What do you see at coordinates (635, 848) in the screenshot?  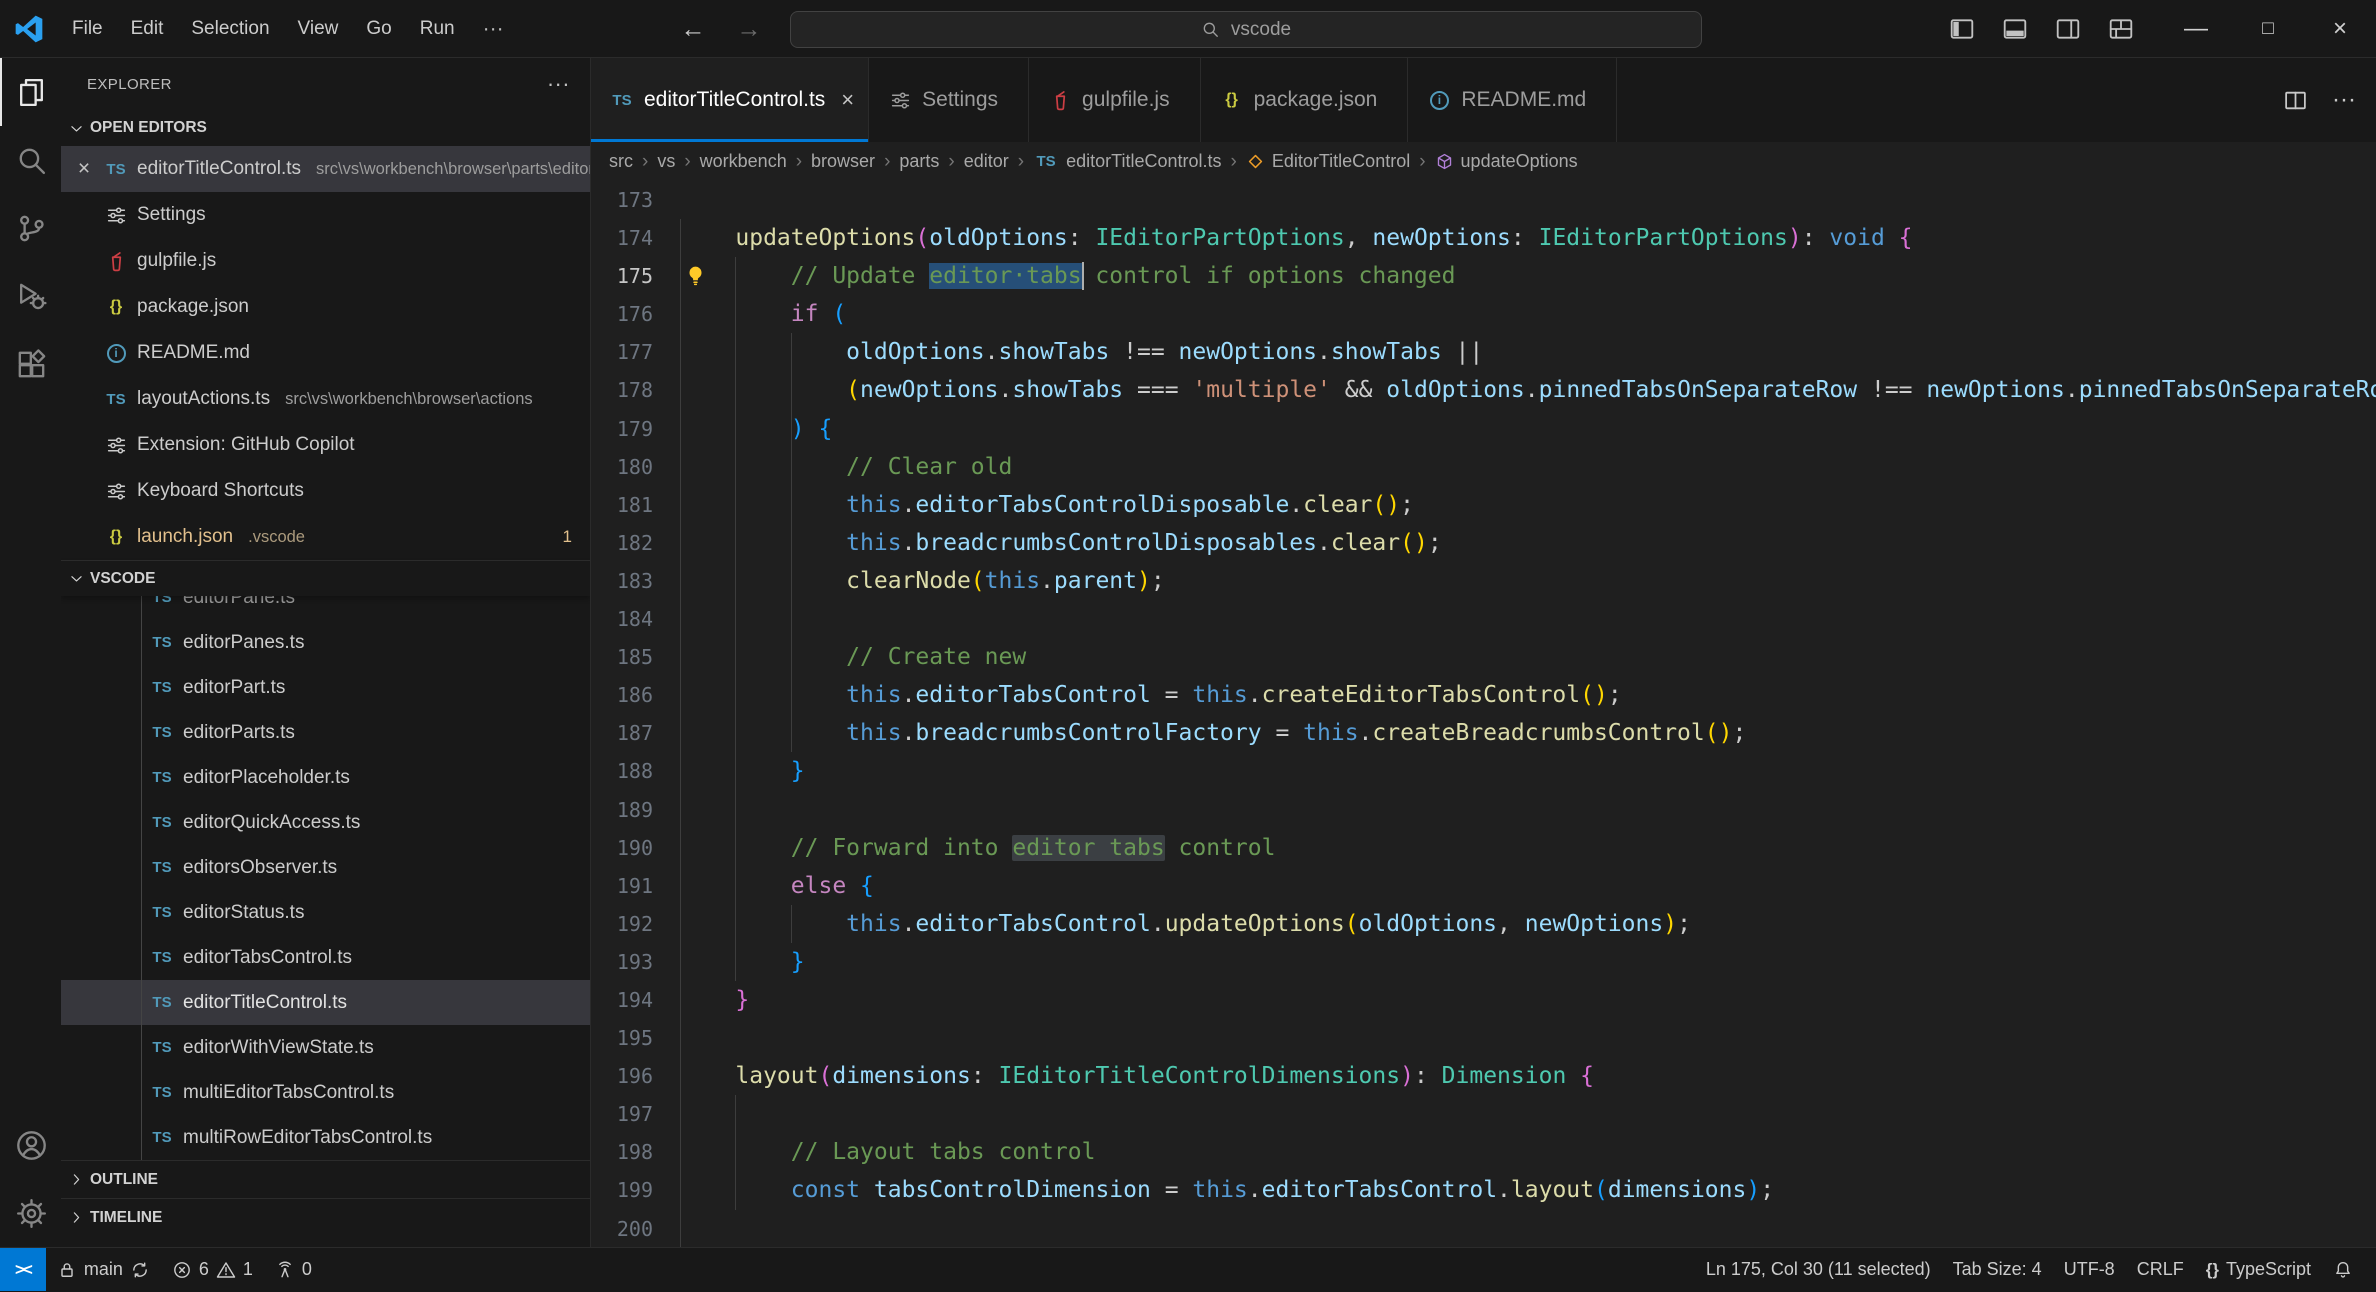 I see `line-number: 190` at bounding box center [635, 848].